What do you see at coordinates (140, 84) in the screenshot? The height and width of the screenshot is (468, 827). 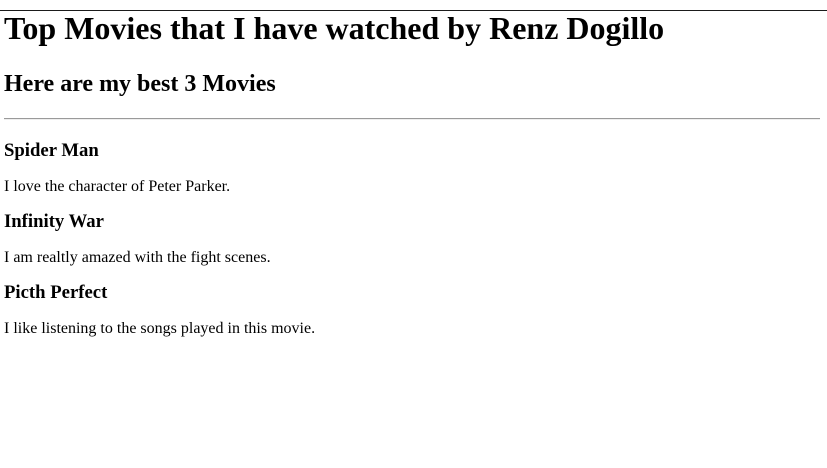 I see `page-subtitle: Here are my best 3 Movies` at bounding box center [140, 84].